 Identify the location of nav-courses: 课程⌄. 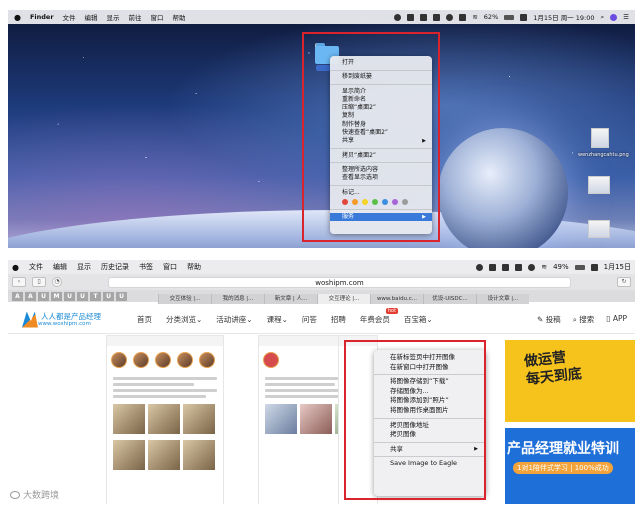
(277, 319).